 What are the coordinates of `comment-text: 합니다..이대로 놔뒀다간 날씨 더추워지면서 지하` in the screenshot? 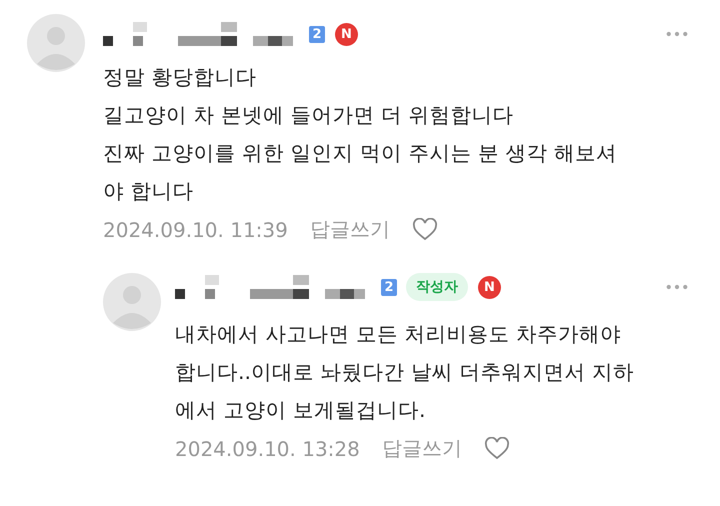 It's located at (405, 372).